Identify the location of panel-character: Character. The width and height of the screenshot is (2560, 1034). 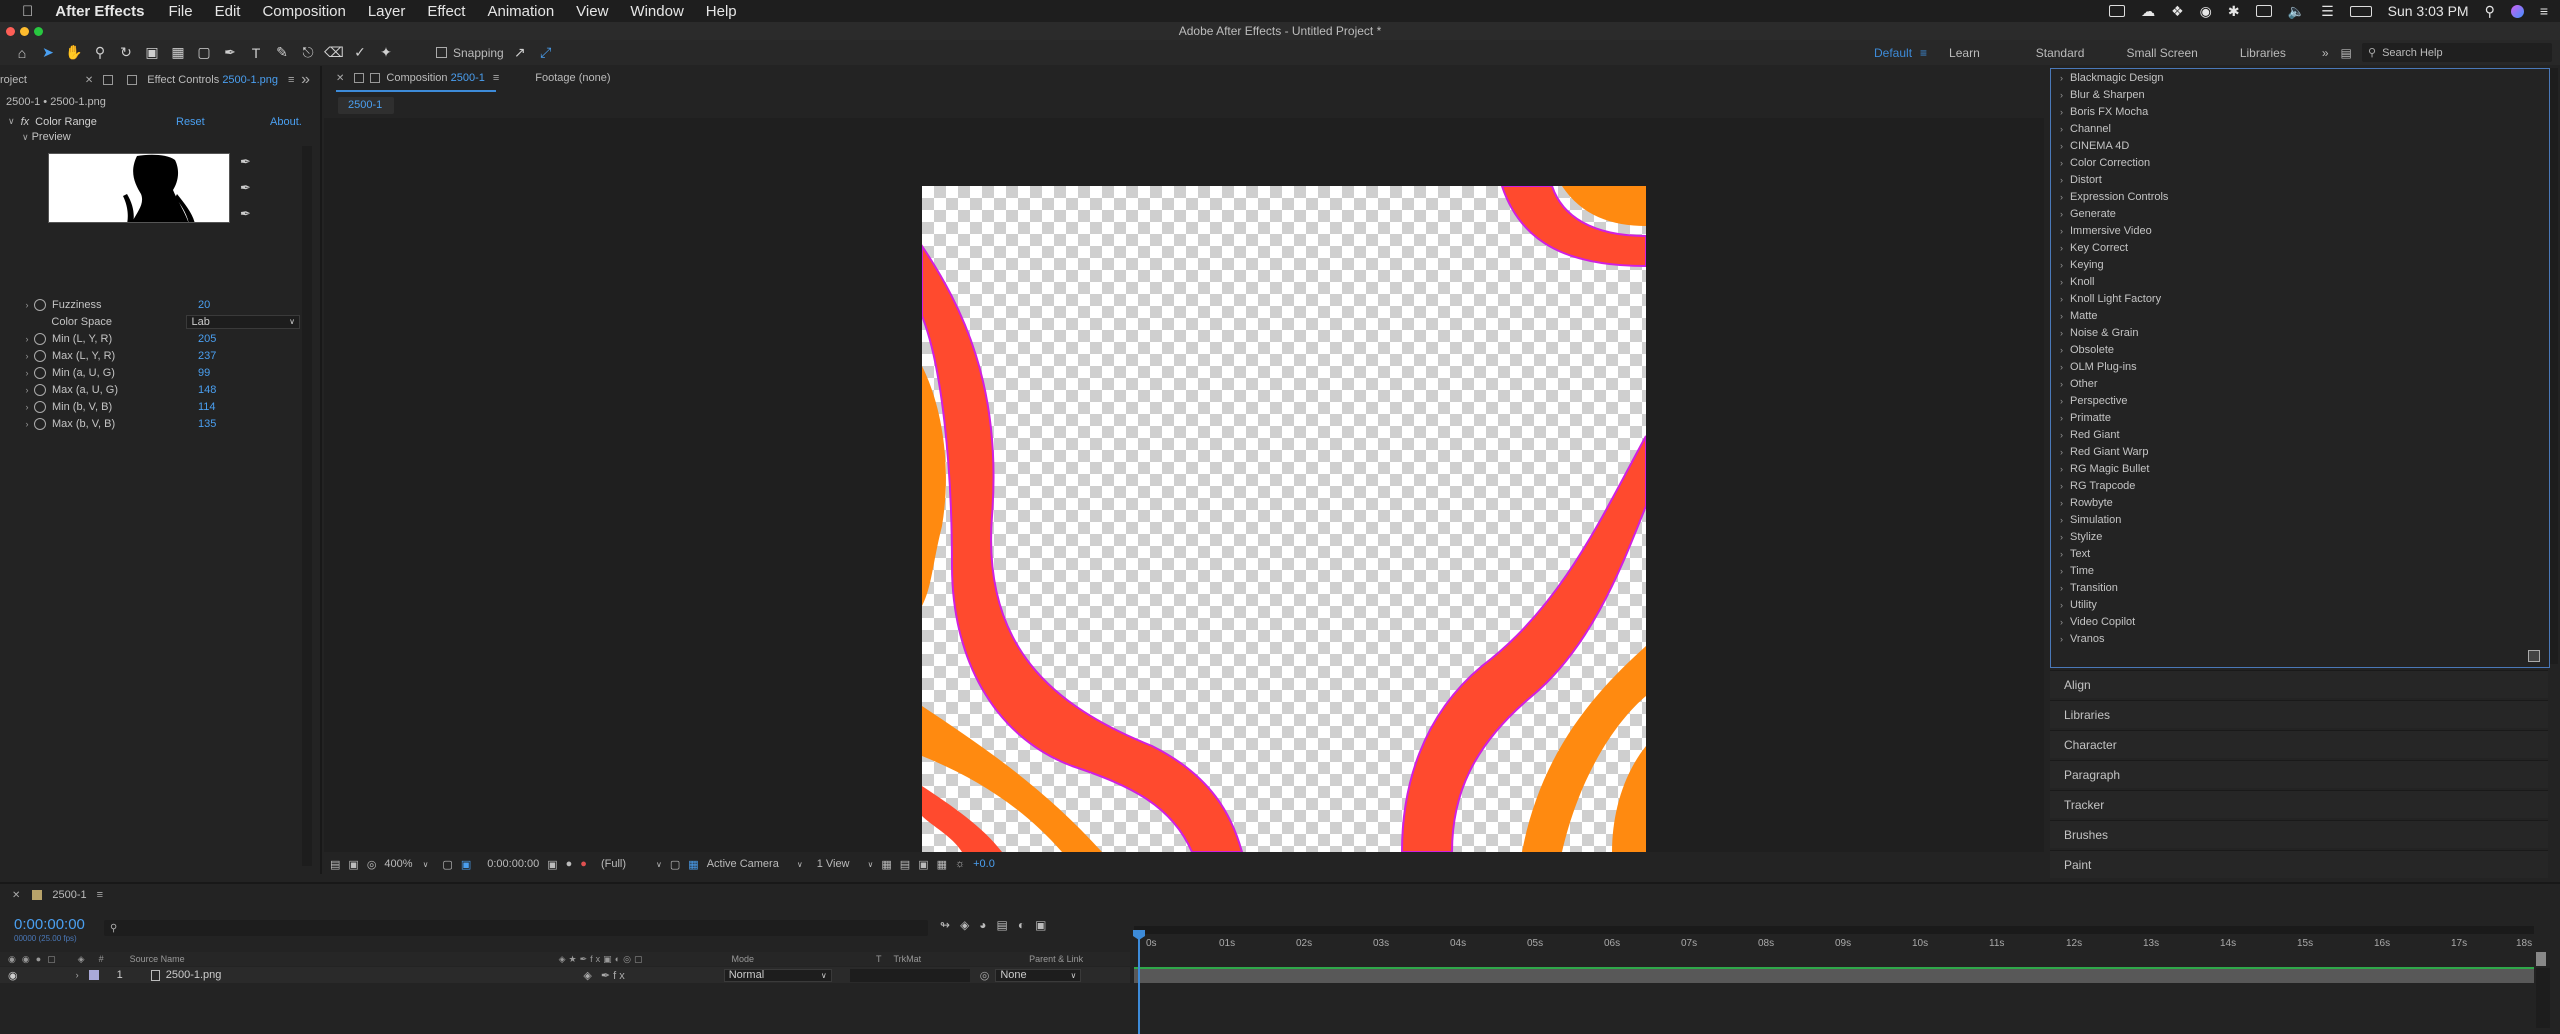
(2299, 744).